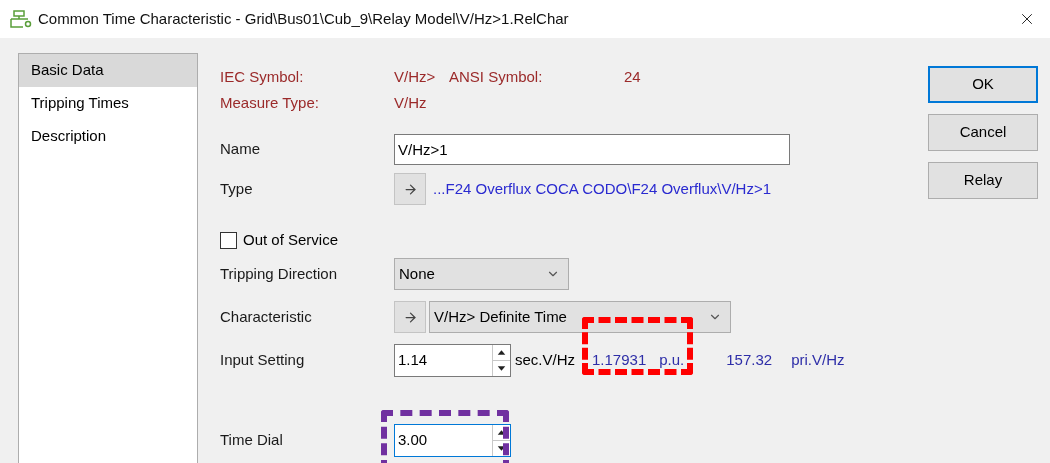 This screenshot has width=1050, height=463. Describe the element at coordinates (481, 274) in the screenshot. I see `tripping-direction-dropdown: None` at that location.